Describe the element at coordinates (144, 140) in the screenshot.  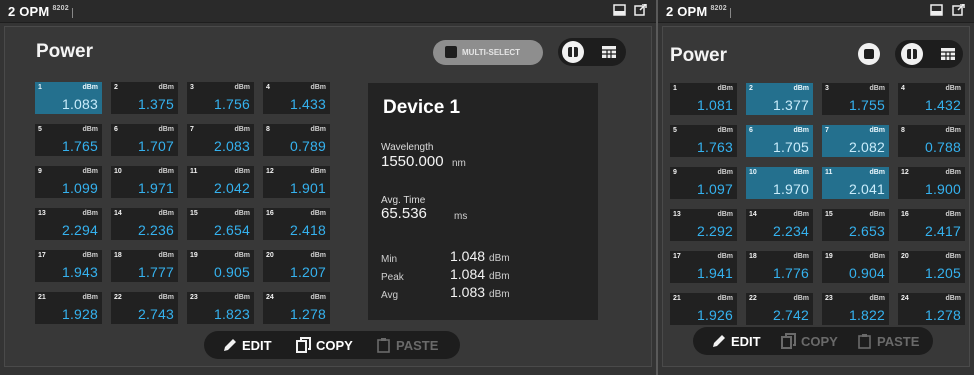
I see `channel-tile: 6 dBm 1.707` at that location.